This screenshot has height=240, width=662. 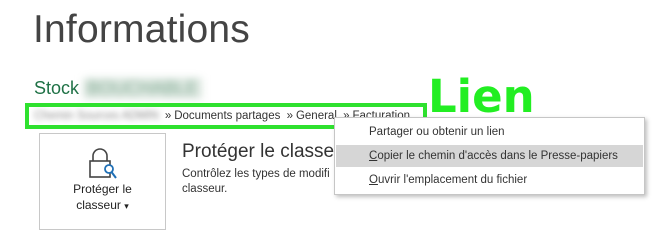 I want to click on protect-workbook-label: Protéger le classeur ▾, so click(x=102, y=197).